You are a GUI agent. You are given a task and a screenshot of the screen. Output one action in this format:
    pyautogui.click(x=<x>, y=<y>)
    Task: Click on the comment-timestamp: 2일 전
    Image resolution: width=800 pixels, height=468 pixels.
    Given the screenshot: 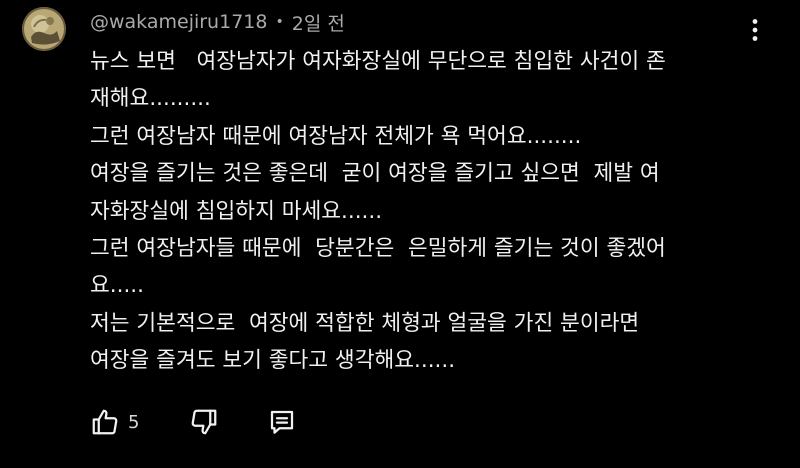 What is the action you would take?
    pyautogui.click(x=318, y=22)
    